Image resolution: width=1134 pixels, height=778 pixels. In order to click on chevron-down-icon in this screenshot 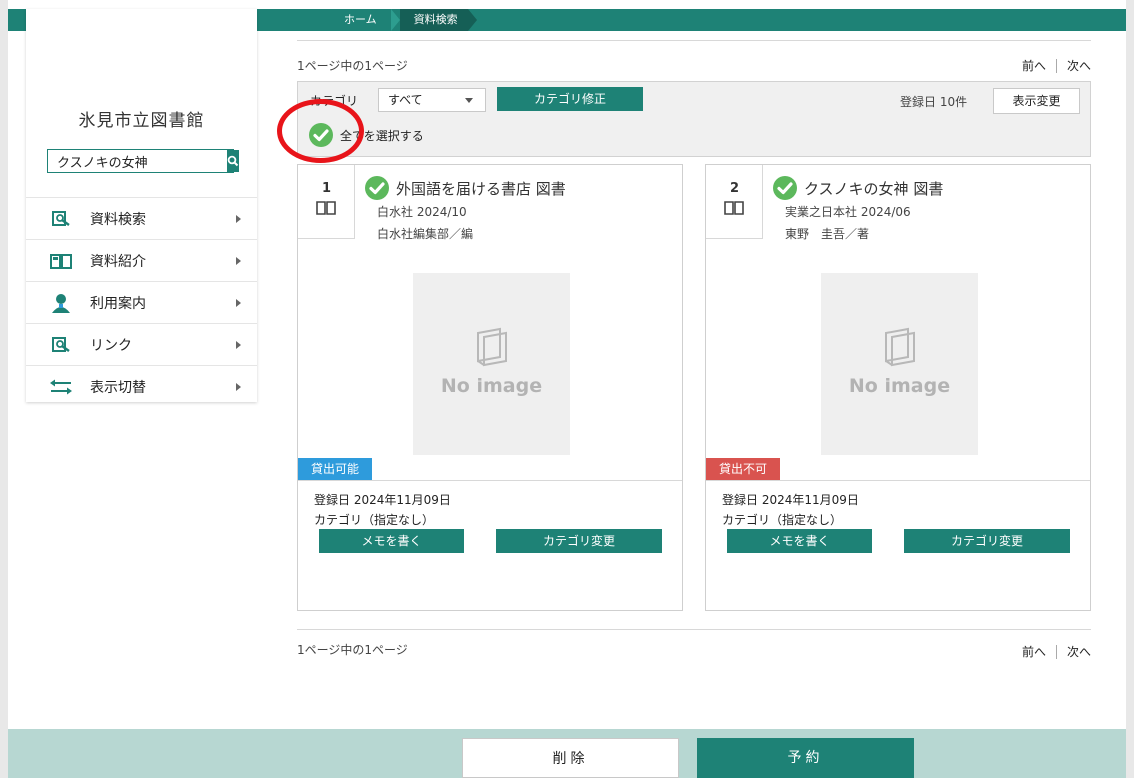, I will do `click(469, 100)`.